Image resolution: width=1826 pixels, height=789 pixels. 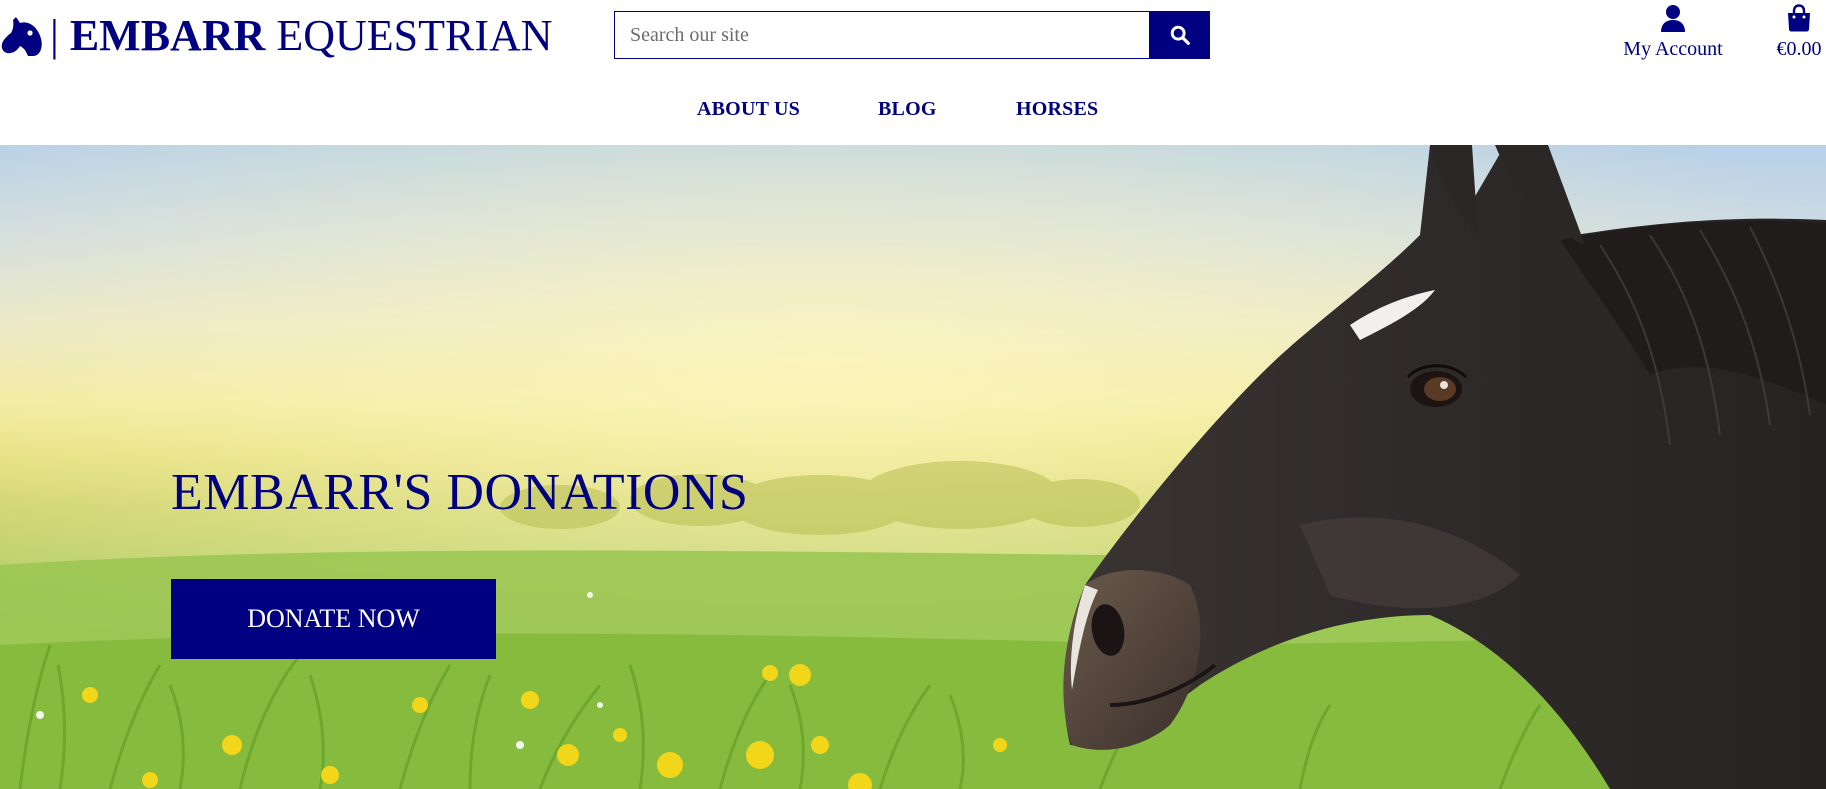 What do you see at coordinates (907, 109) in the screenshot?
I see `nav-blog: BLOG` at bounding box center [907, 109].